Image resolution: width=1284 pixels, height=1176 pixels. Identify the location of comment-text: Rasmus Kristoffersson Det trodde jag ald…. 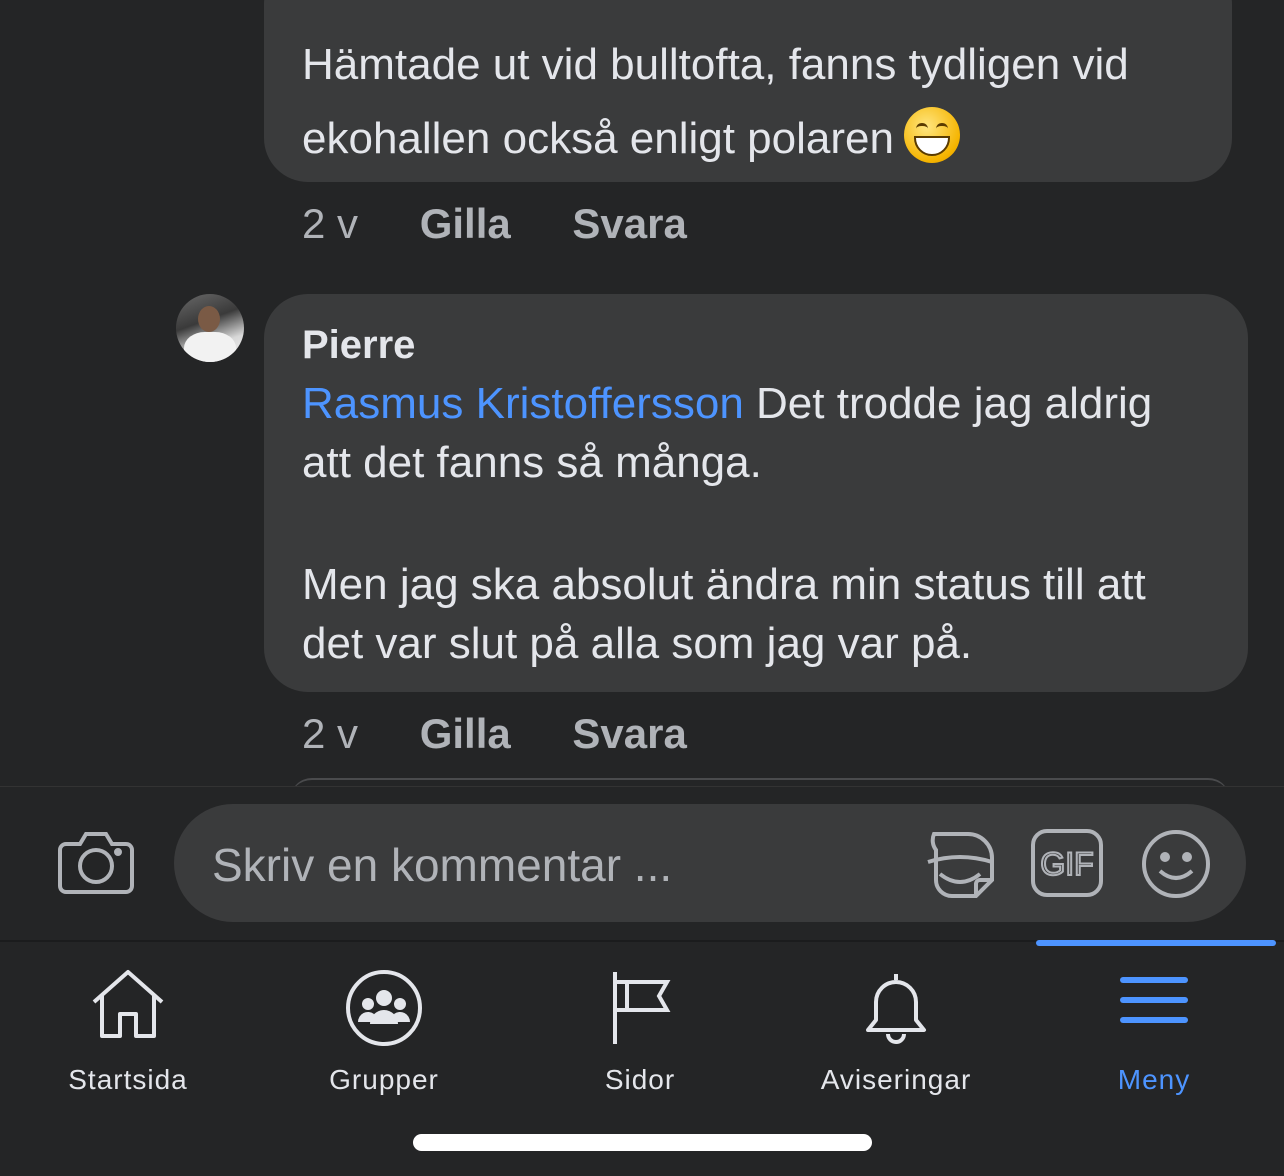
(727, 433).